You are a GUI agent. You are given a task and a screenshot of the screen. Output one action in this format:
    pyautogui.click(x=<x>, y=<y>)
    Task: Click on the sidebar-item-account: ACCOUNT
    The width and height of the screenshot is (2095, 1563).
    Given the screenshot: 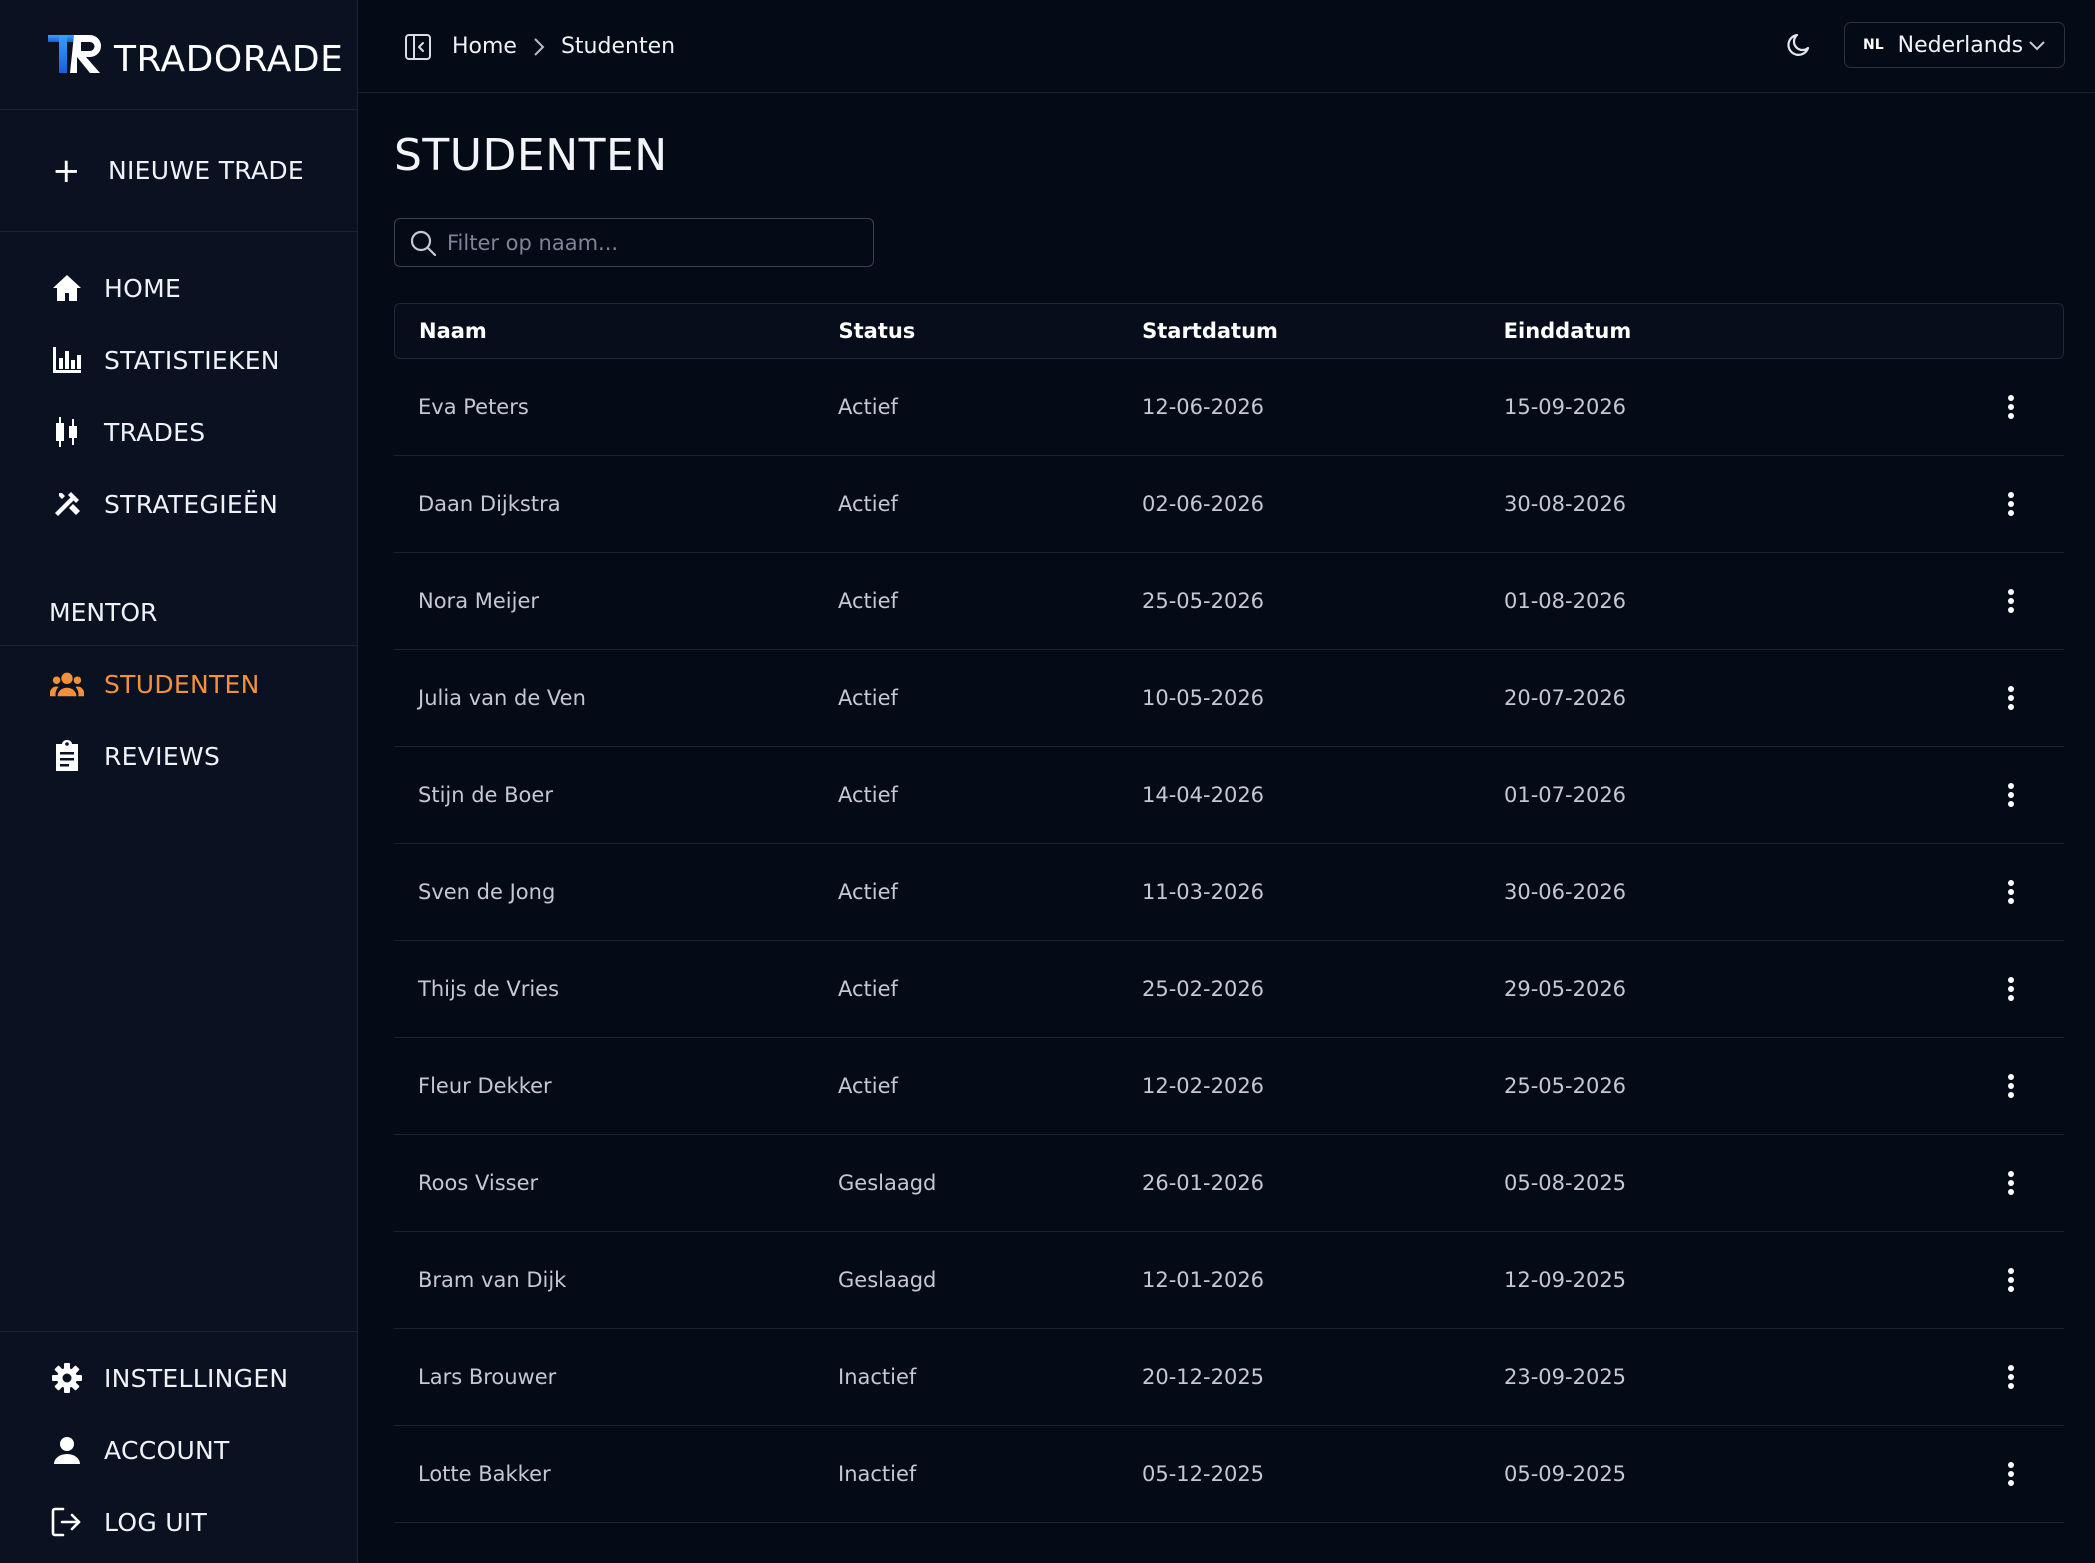 What is the action you would take?
    pyautogui.click(x=178, y=1450)
    